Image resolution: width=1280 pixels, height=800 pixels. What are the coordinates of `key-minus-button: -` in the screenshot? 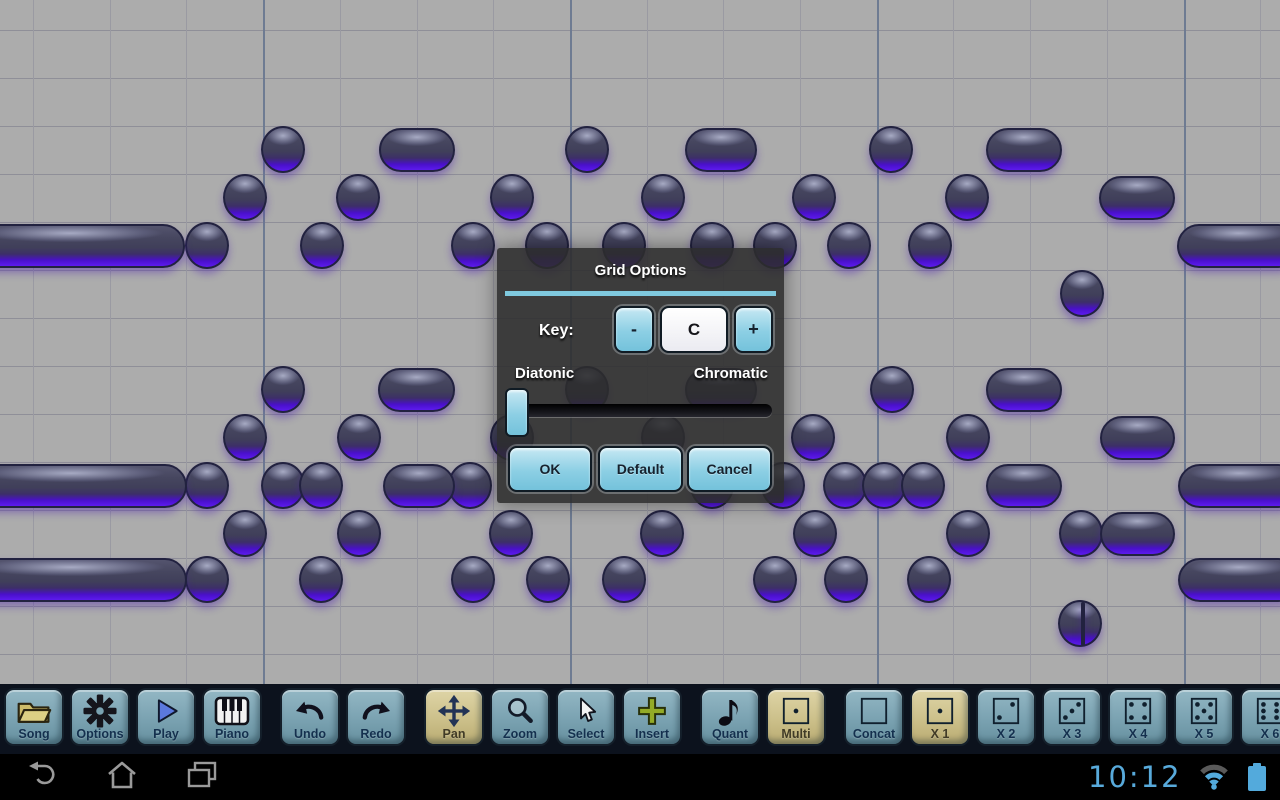 It's located at (634, 329).